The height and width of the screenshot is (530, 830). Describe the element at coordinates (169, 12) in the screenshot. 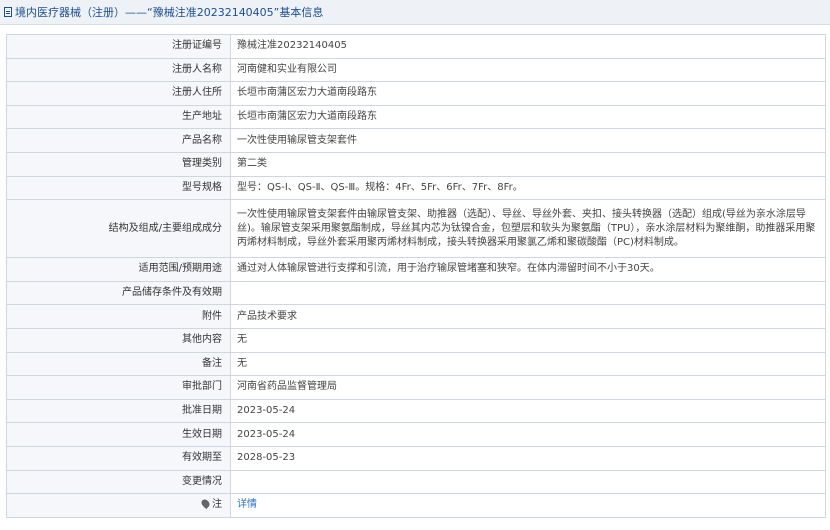

I see `page-title: 境内医疗器械（注册）——“豫械注准20232140405”基本信息` at that location.